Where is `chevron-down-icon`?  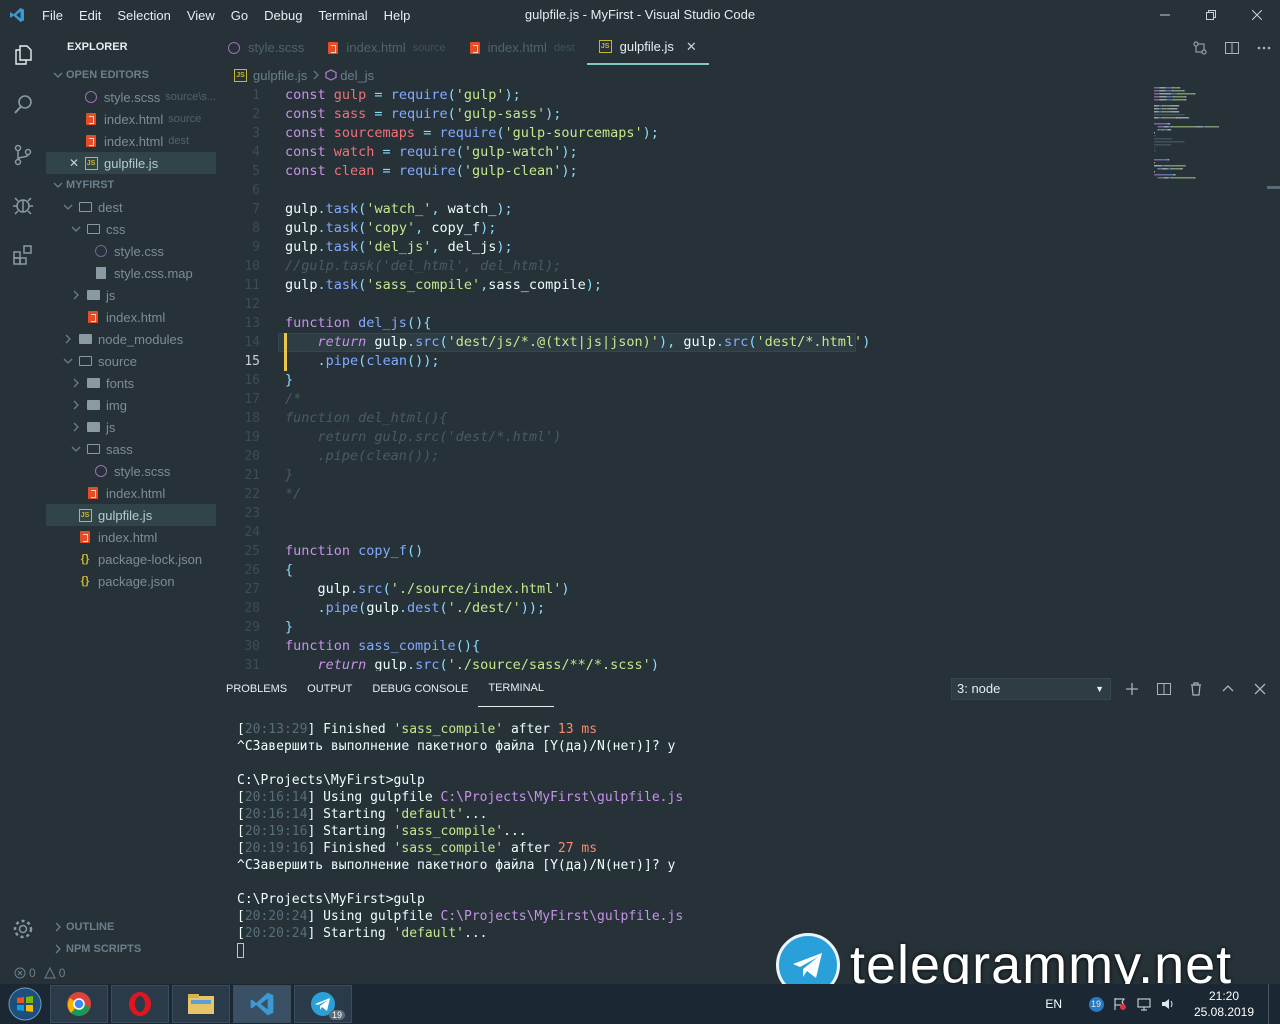 chevron-down-icon is located at coordinates (76, 229).